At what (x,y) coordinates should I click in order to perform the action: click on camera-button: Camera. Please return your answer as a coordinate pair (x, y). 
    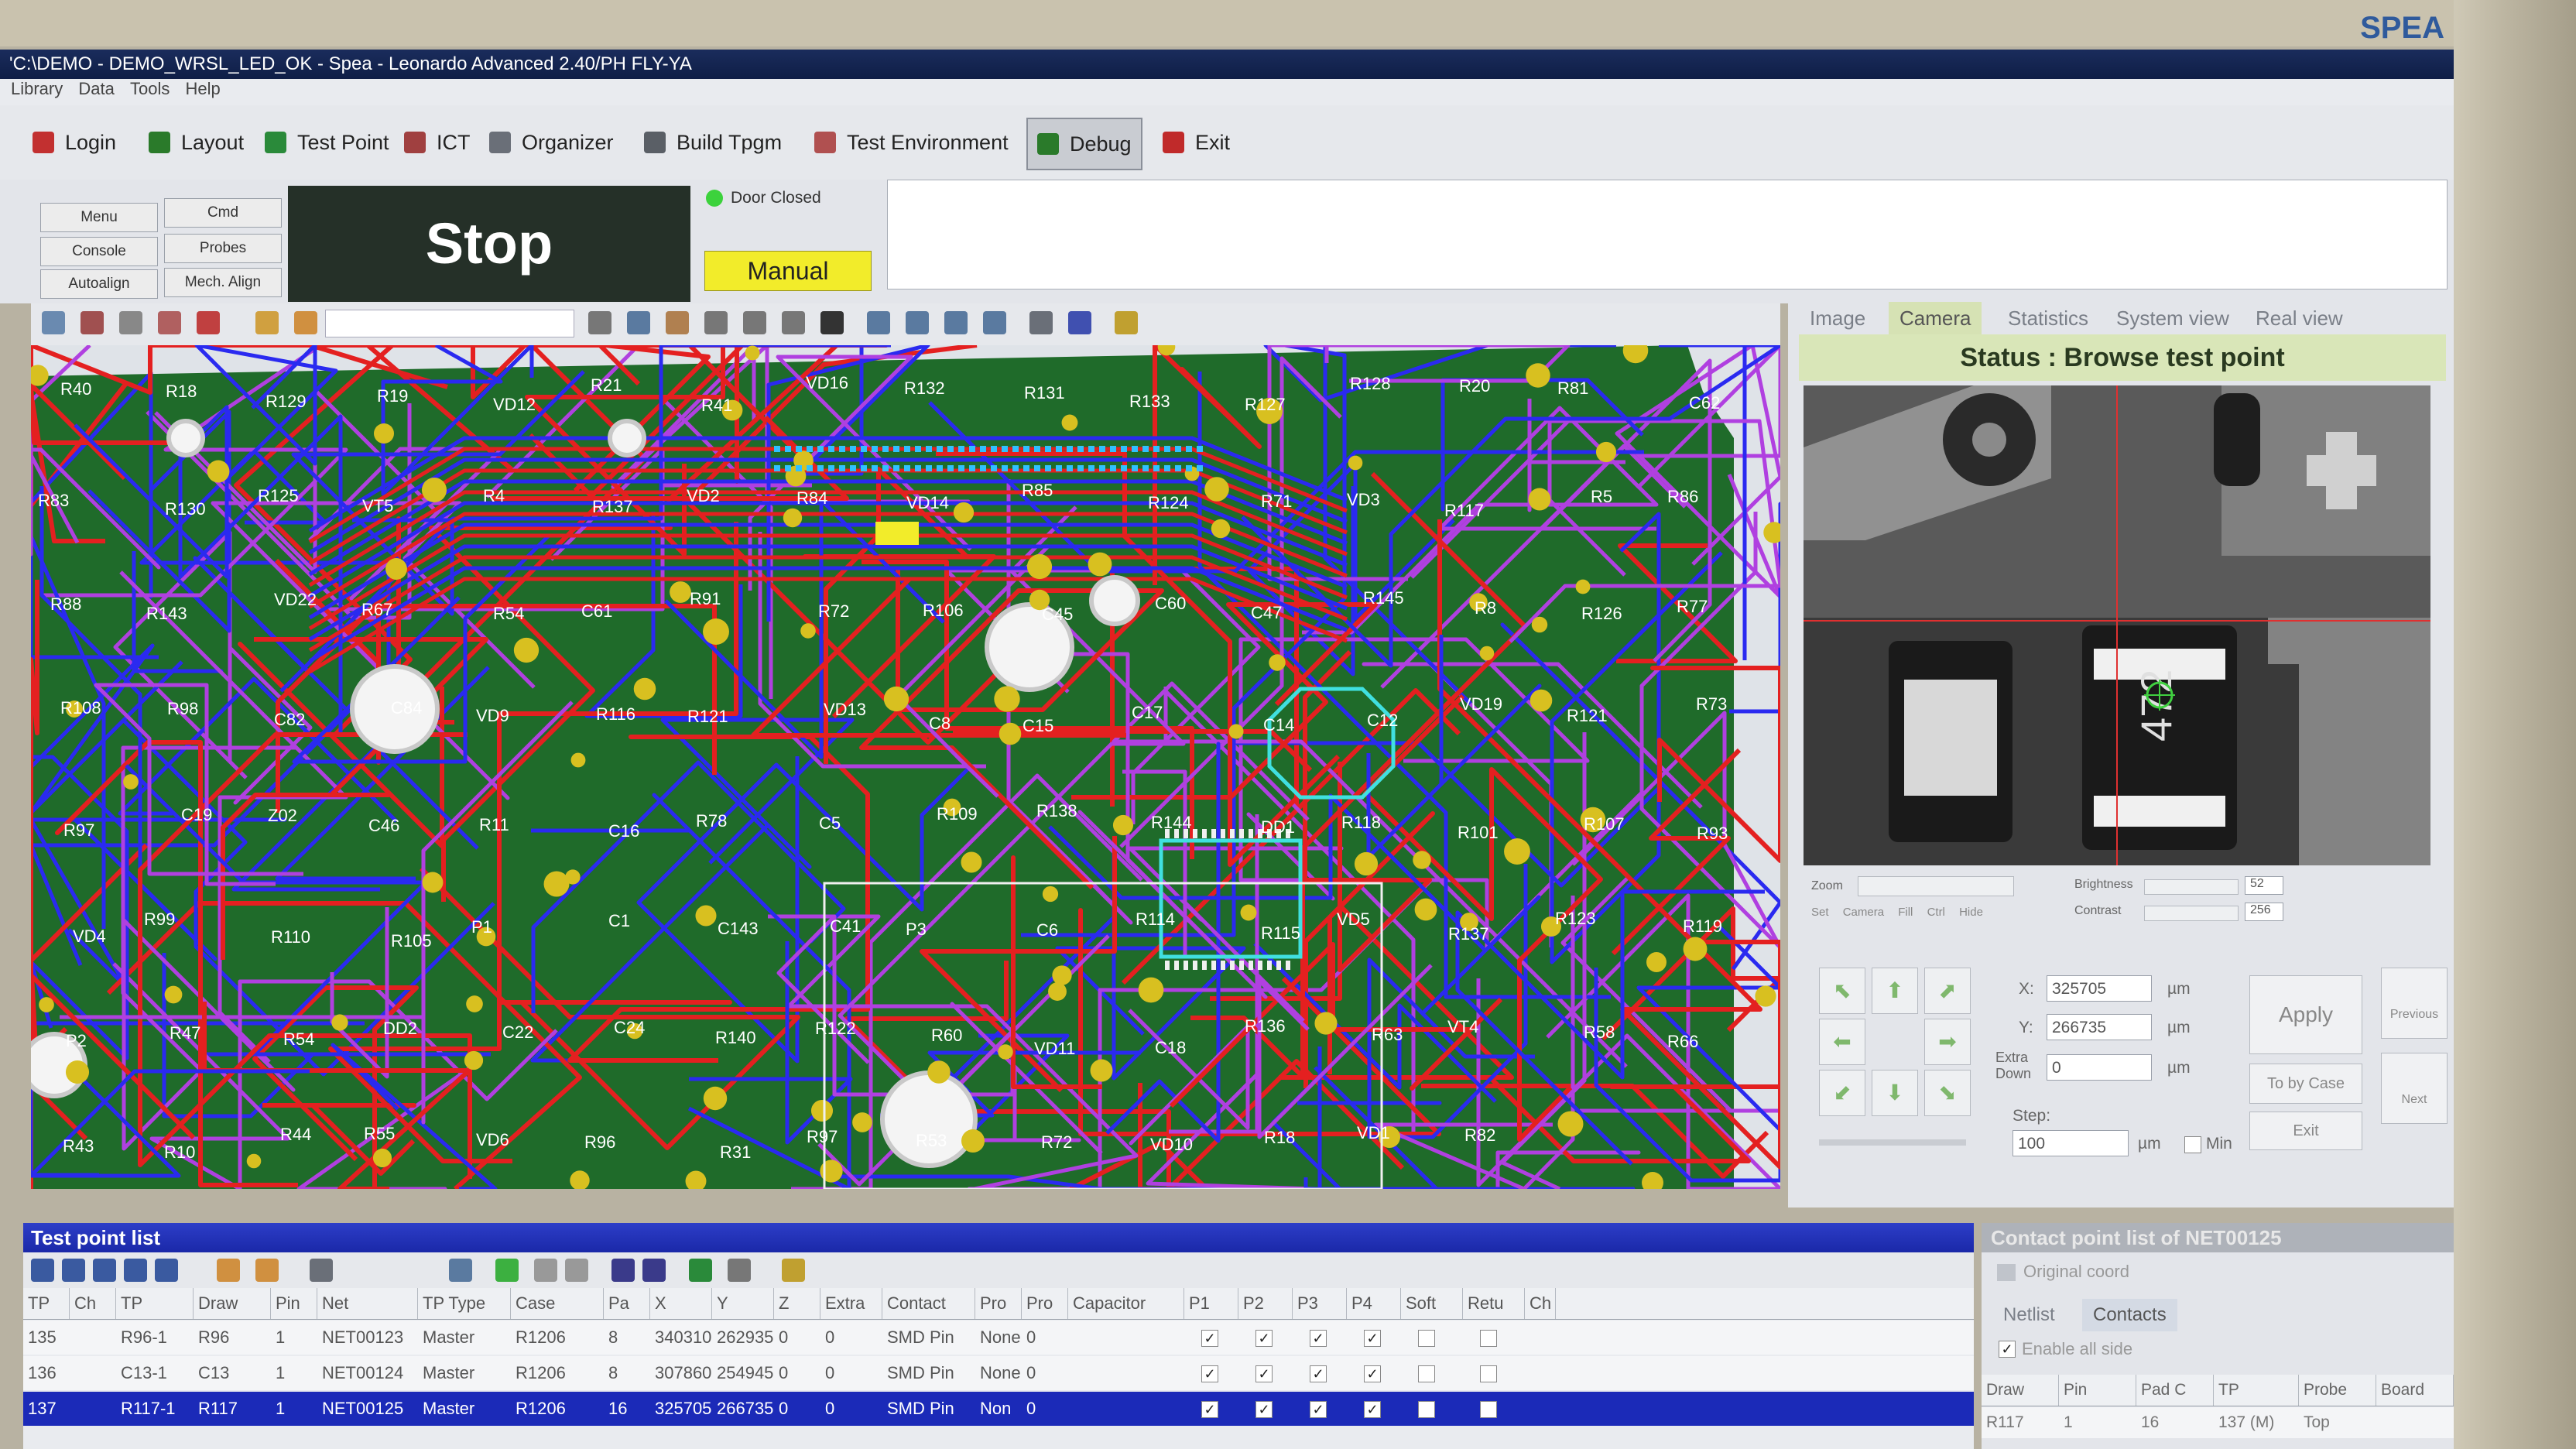
    Looking at the image, I should click on (1864, 913).